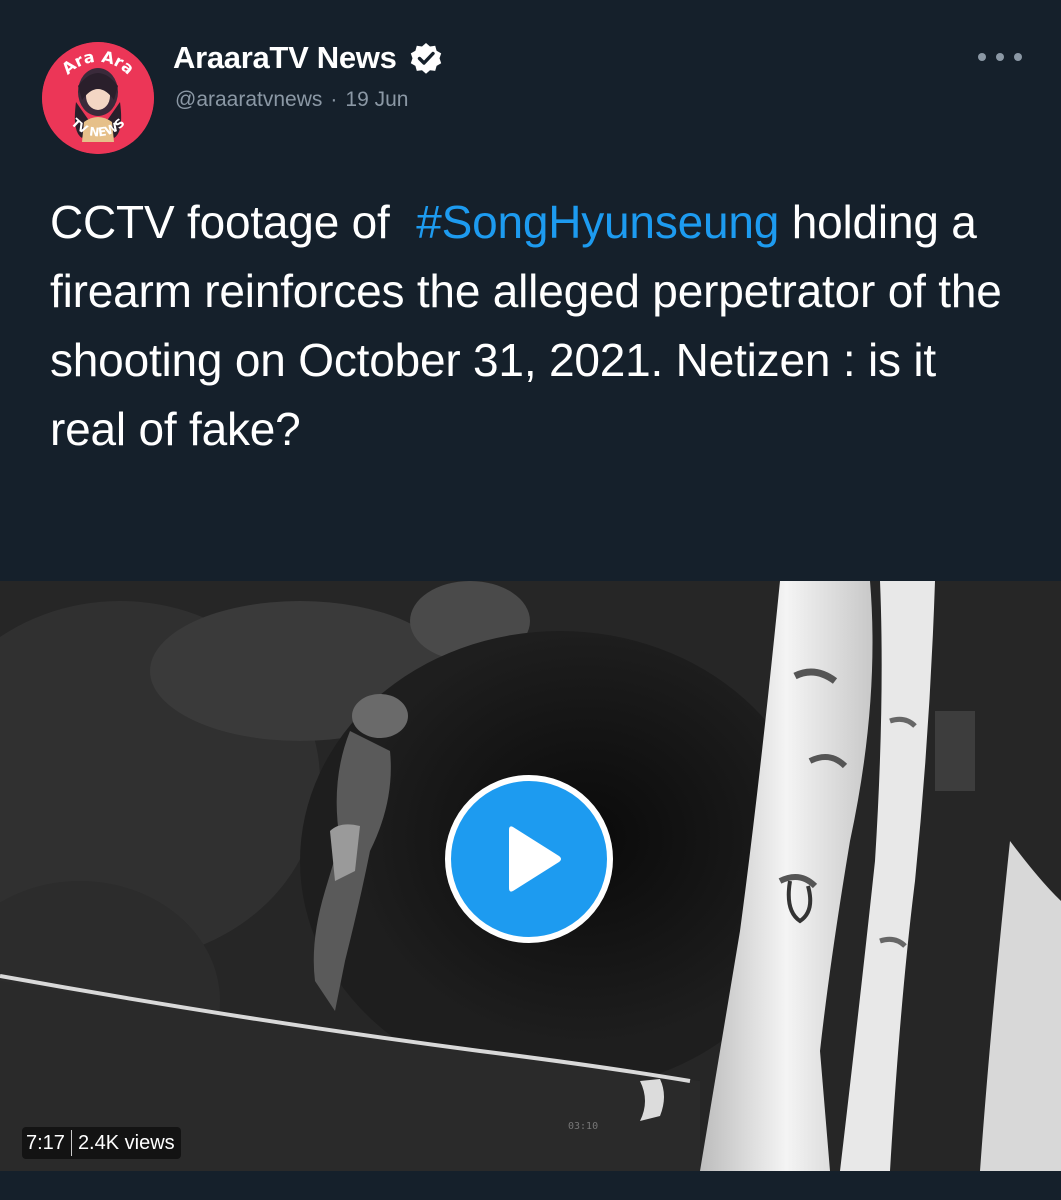 This screenshot has width=1061, height=1200. What do you see at coordinates (71, 1143) in the screenshot?
I see `badge-divider` at bounding box center [71, 1143].